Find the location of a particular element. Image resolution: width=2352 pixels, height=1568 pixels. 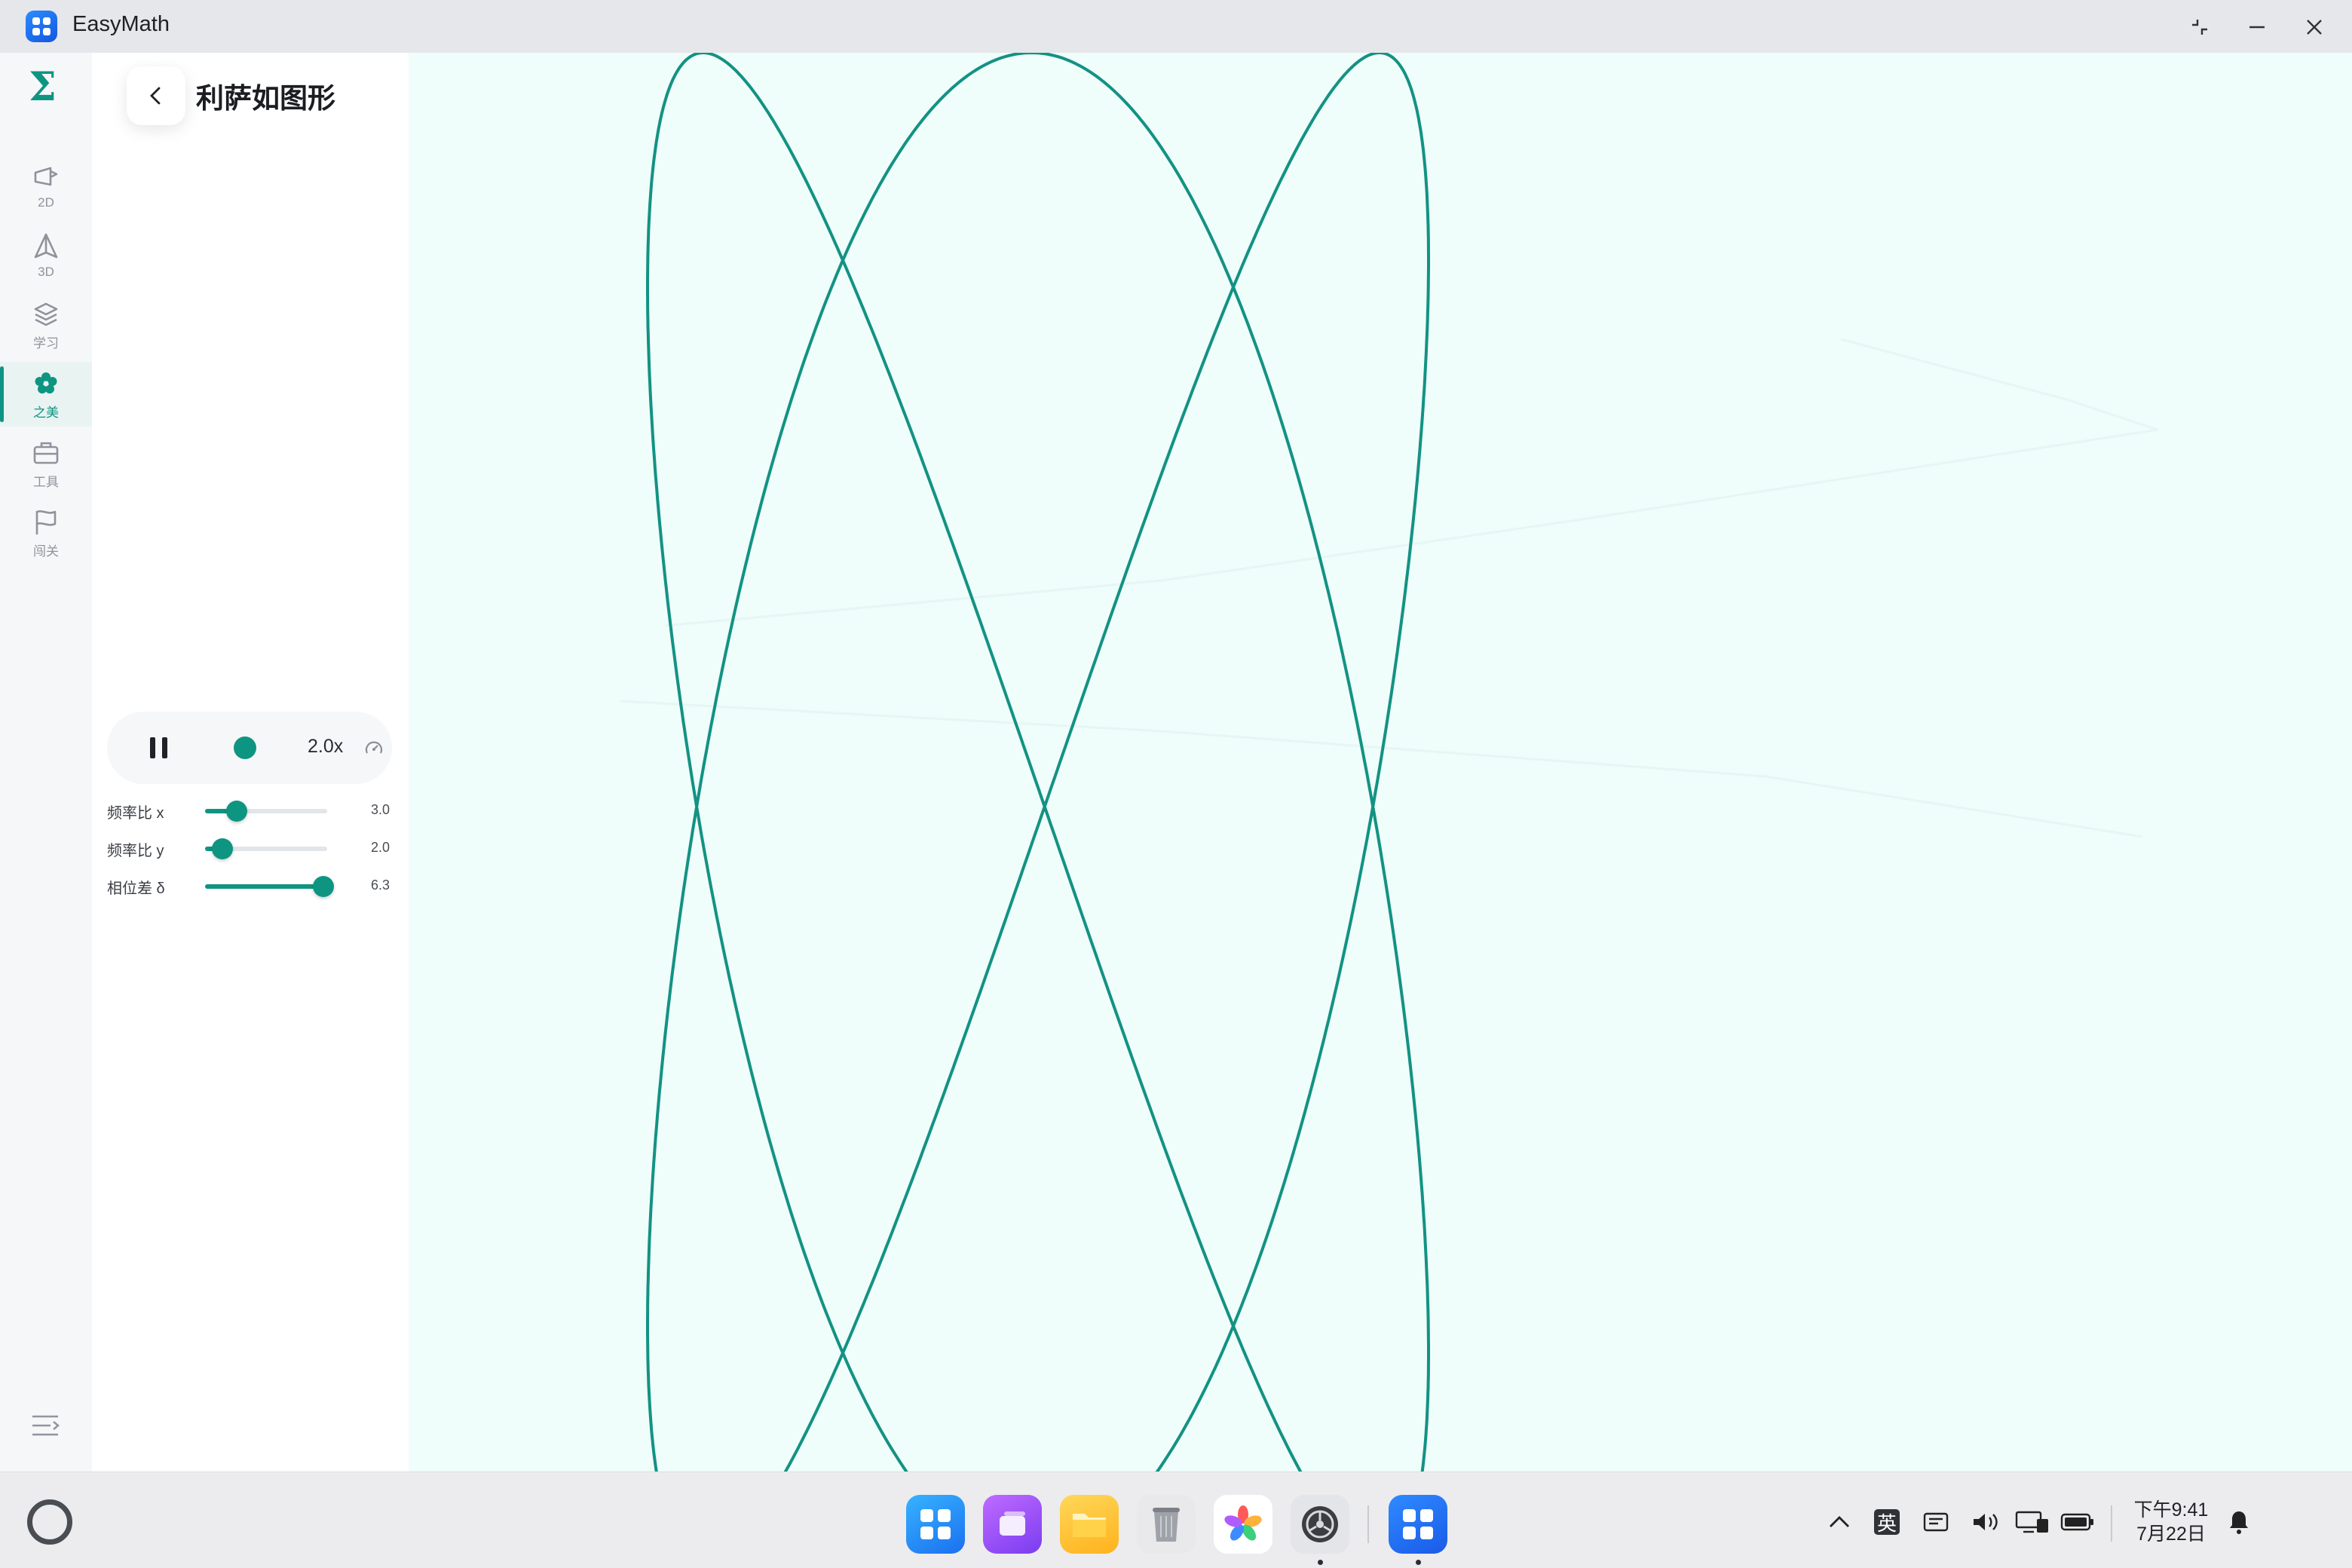

rail-item-label: 工具 is located at coordinates (46, 481).